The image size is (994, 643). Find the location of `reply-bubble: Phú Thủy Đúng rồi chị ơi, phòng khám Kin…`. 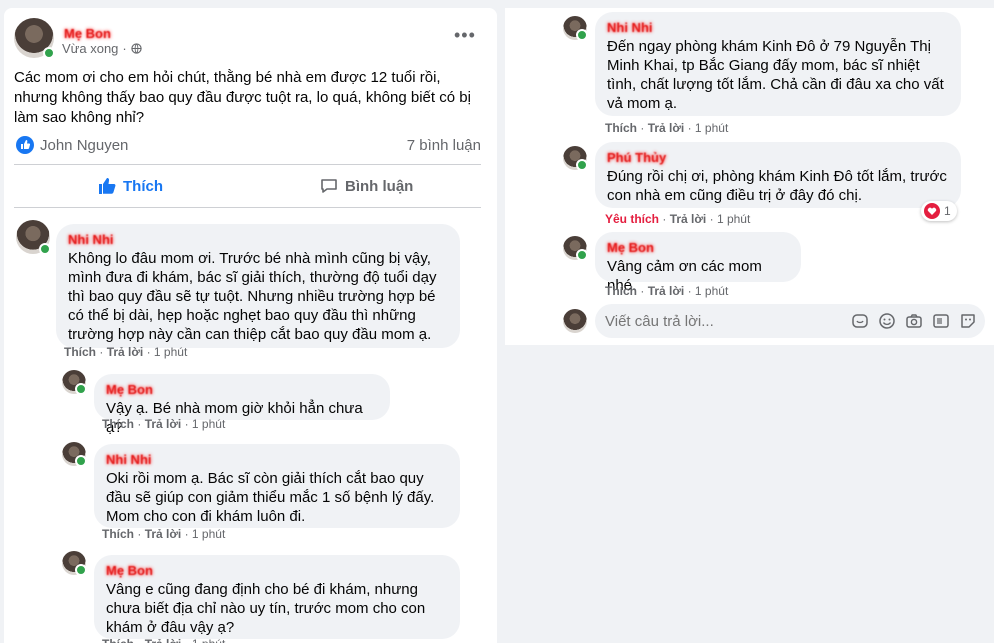

reply-bubble: Phú Thủy Đúng rồi chị ơi, phòng khám Kin… is located at coordinates (778, 175).